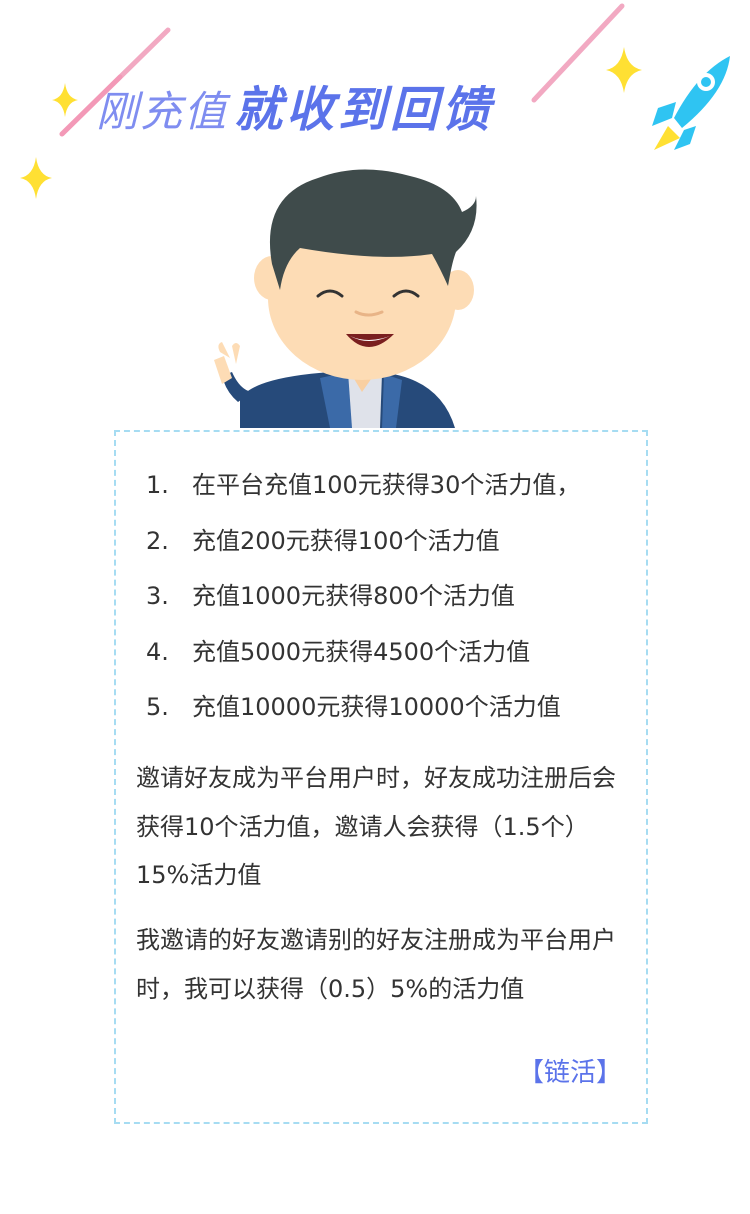 The width and height of the screenshot is (750, 1214). Describe the element at coordinates (162, 111) in the screenshot. I see `title-light: 刚充值` at that location.